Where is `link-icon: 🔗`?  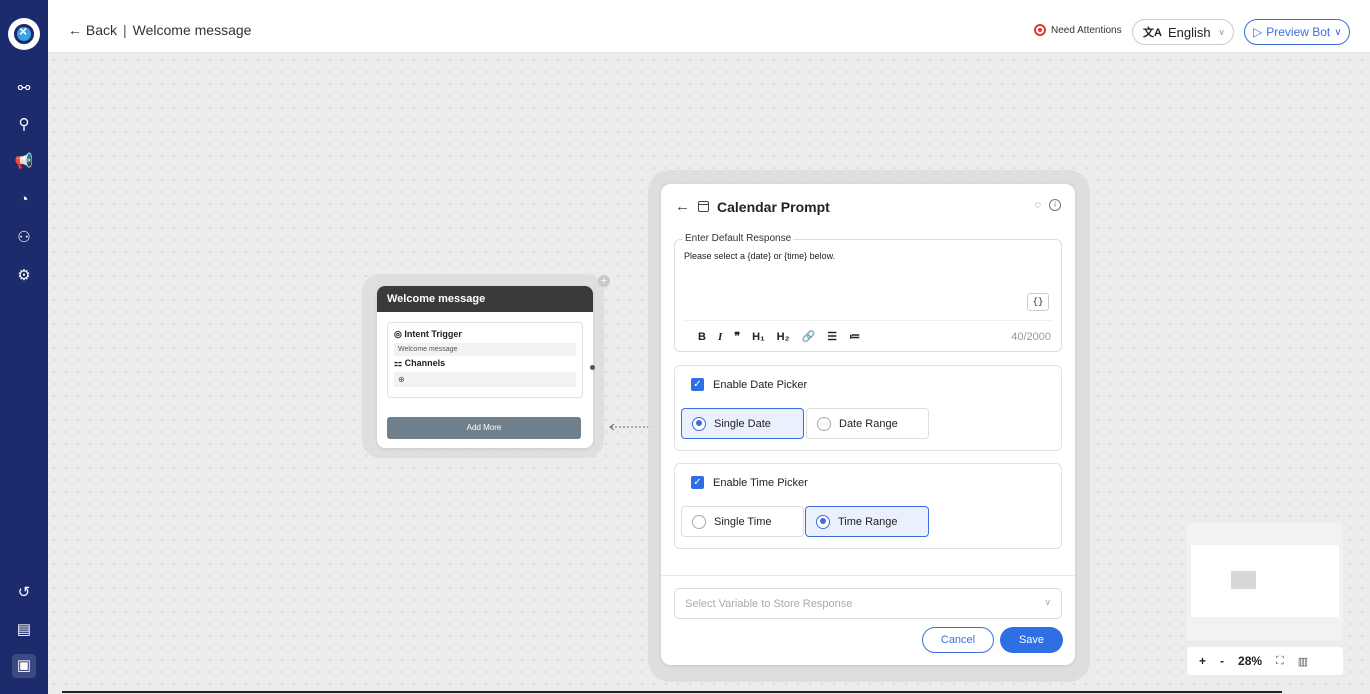 link-icon: 🔗 is located at coordinates (809, 336).